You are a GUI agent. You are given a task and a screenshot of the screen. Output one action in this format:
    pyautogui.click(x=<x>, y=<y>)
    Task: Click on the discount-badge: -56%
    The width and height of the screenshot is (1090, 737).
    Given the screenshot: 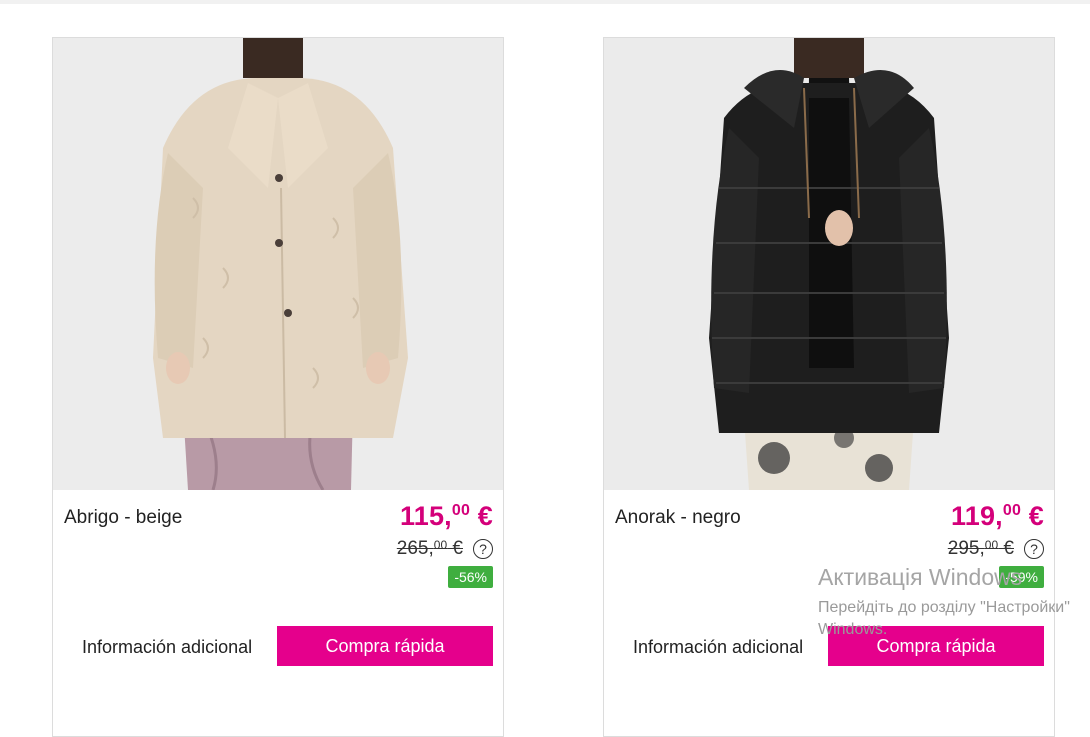 What is the action you would take?
    pyautogui.click(x=470, y=577)
    